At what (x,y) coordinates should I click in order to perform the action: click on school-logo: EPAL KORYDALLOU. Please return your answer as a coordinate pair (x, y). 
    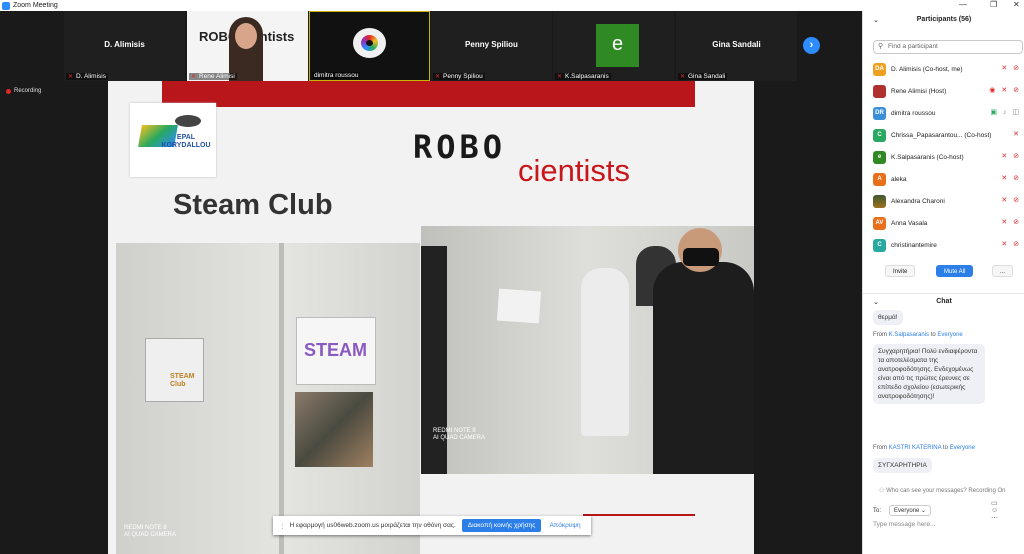
    Looking at the image, I should click on (173, 140).